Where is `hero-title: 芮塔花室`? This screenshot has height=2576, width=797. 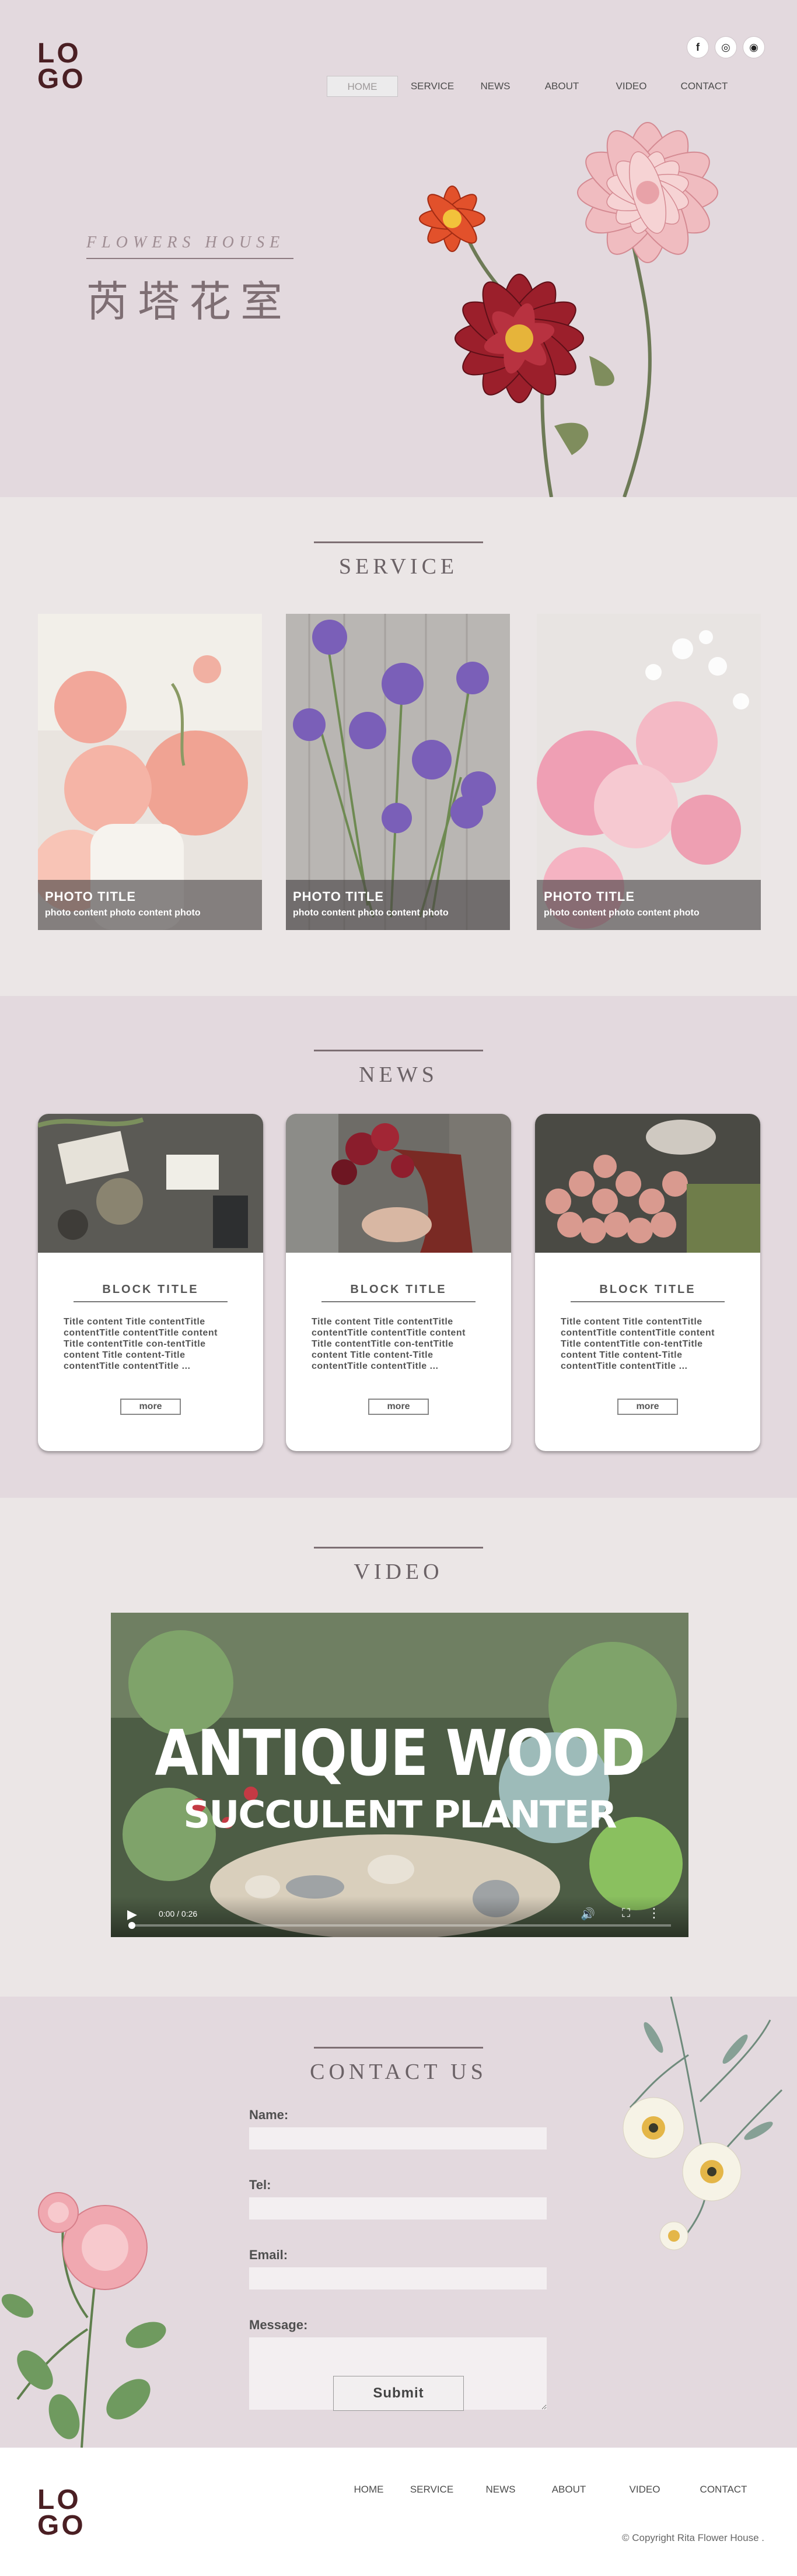
hero-title: 芮塔花室 is located at coordinates (189, 301).